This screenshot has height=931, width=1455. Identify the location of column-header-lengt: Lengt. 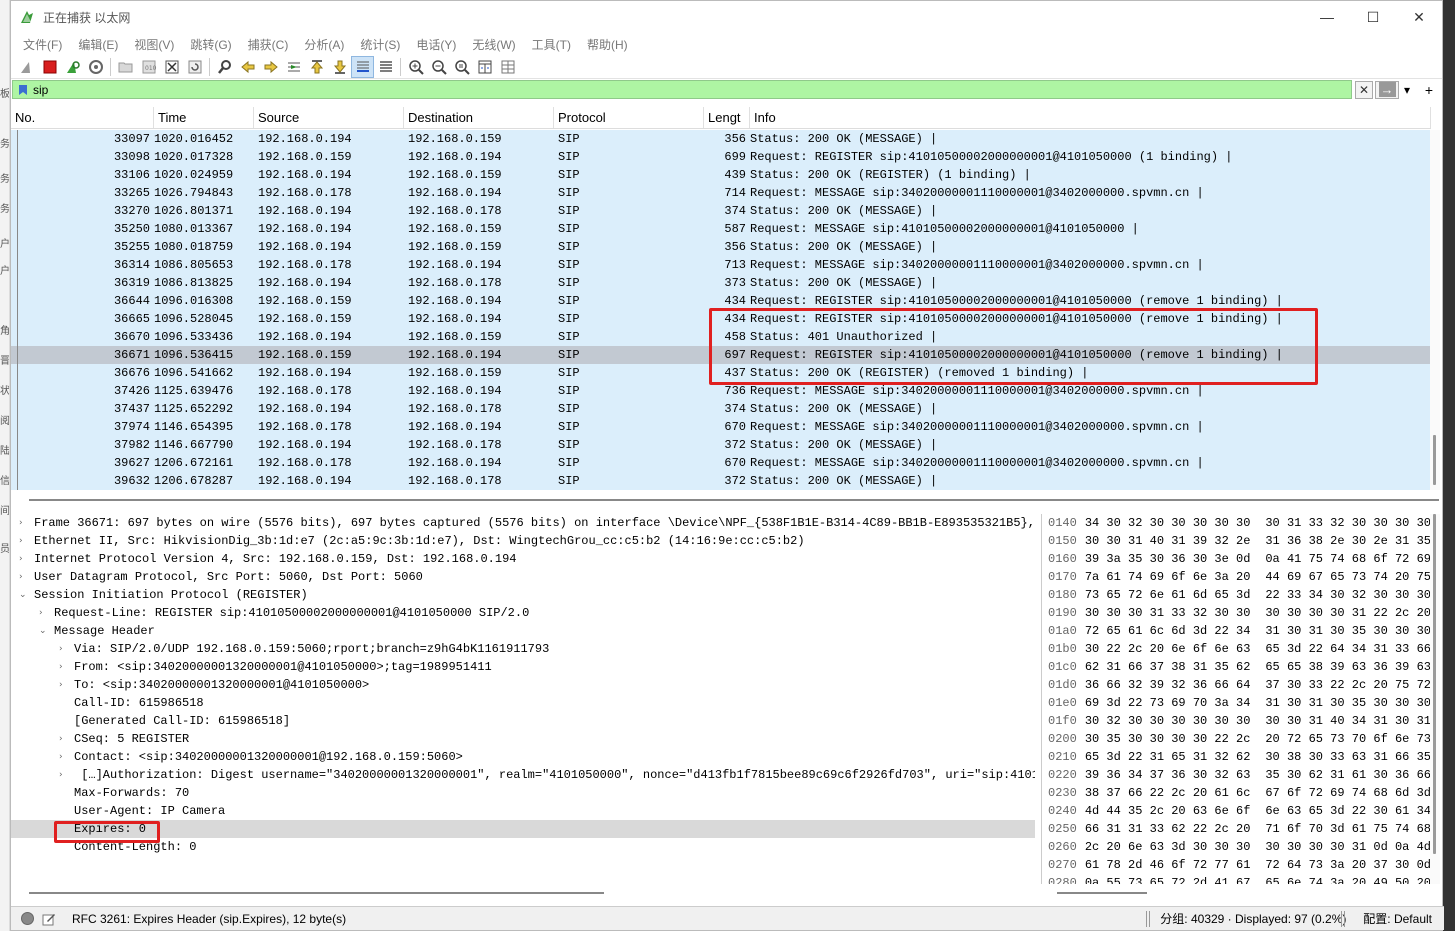
(727, 117).